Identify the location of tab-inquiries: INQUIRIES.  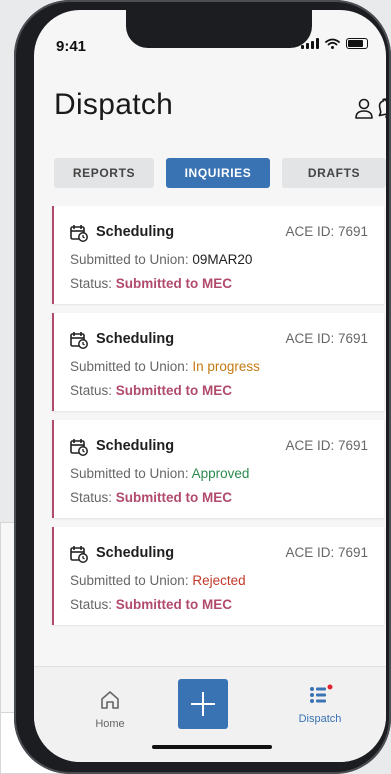
(218, 173).